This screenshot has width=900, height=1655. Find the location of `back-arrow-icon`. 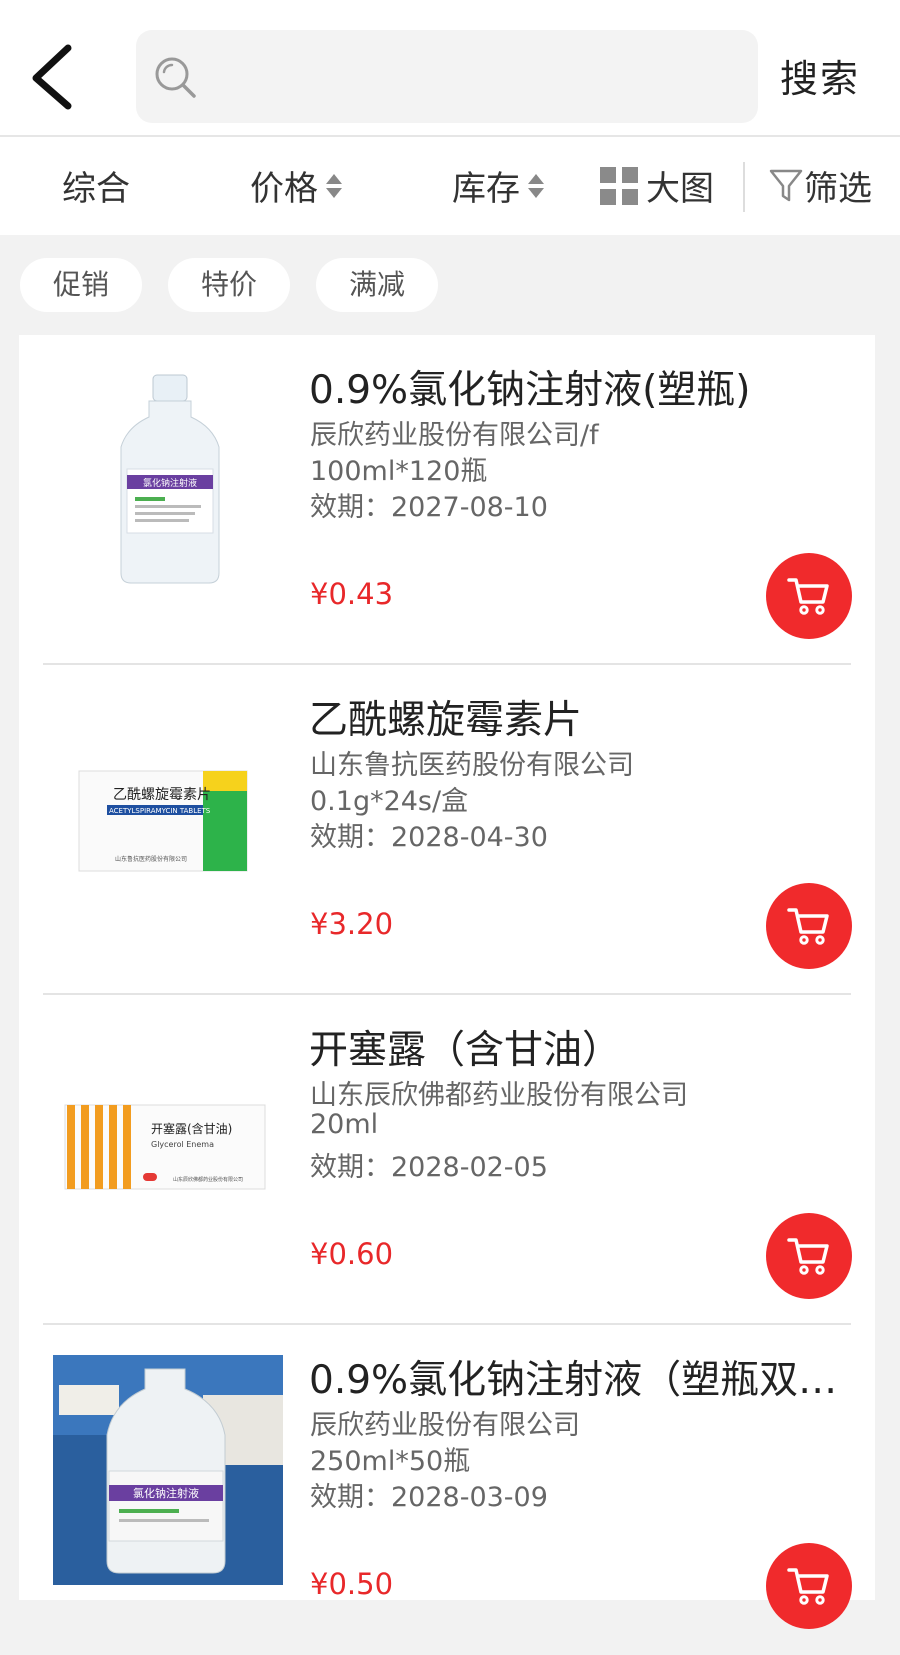

back-arrow-icon is located at coordinates (52, 77).